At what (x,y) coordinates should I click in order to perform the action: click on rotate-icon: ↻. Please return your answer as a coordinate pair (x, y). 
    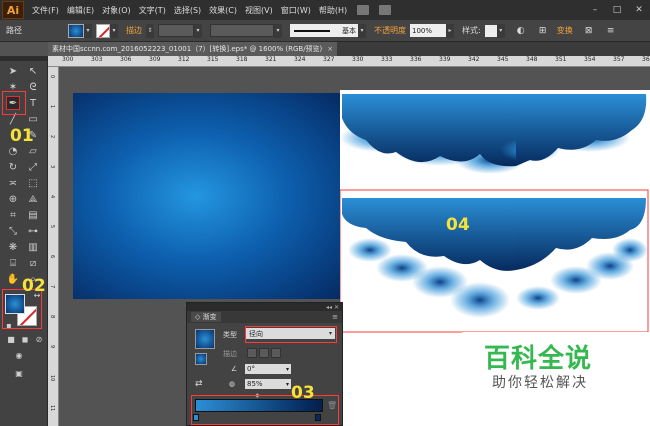
    Looking at the image, I should click on (13, 167).